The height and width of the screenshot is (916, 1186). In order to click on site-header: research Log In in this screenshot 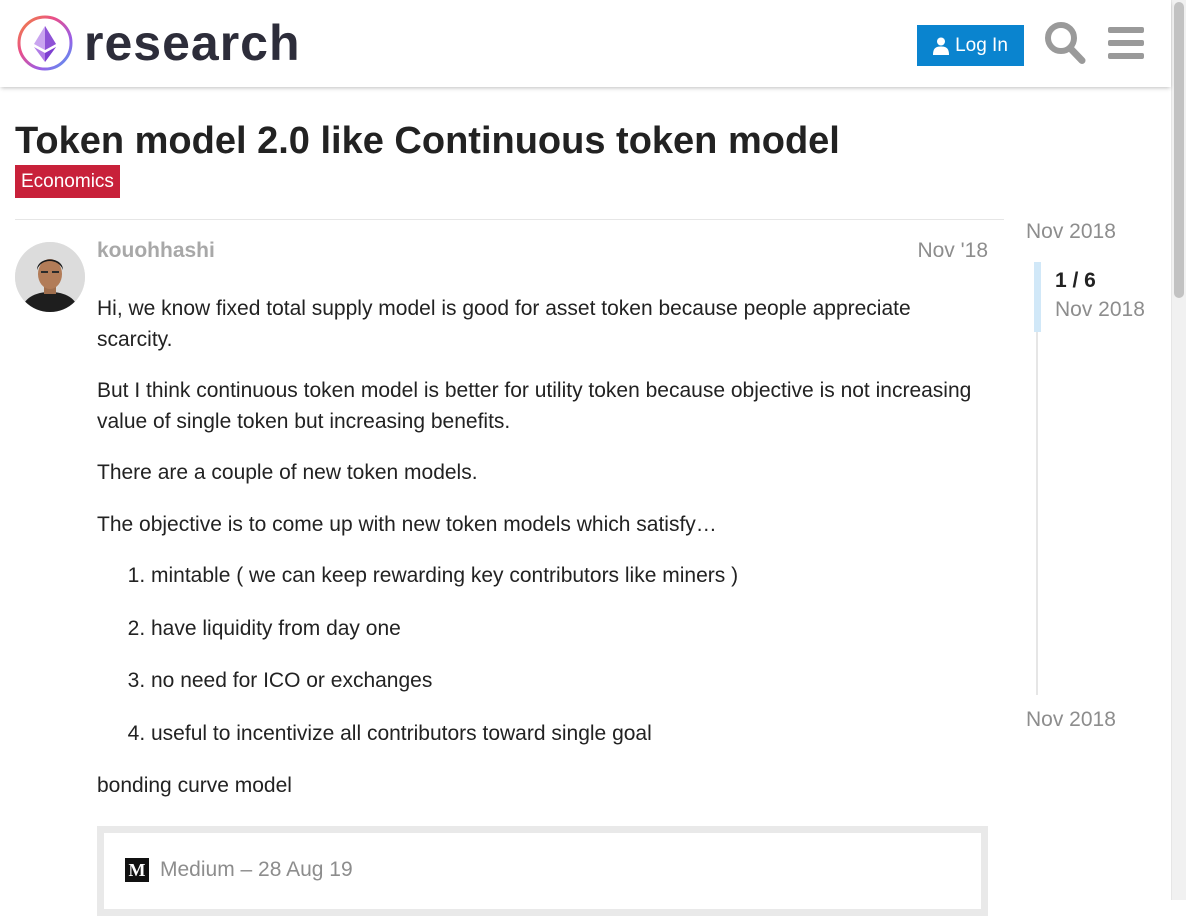, I will do `click(585, 43)`.